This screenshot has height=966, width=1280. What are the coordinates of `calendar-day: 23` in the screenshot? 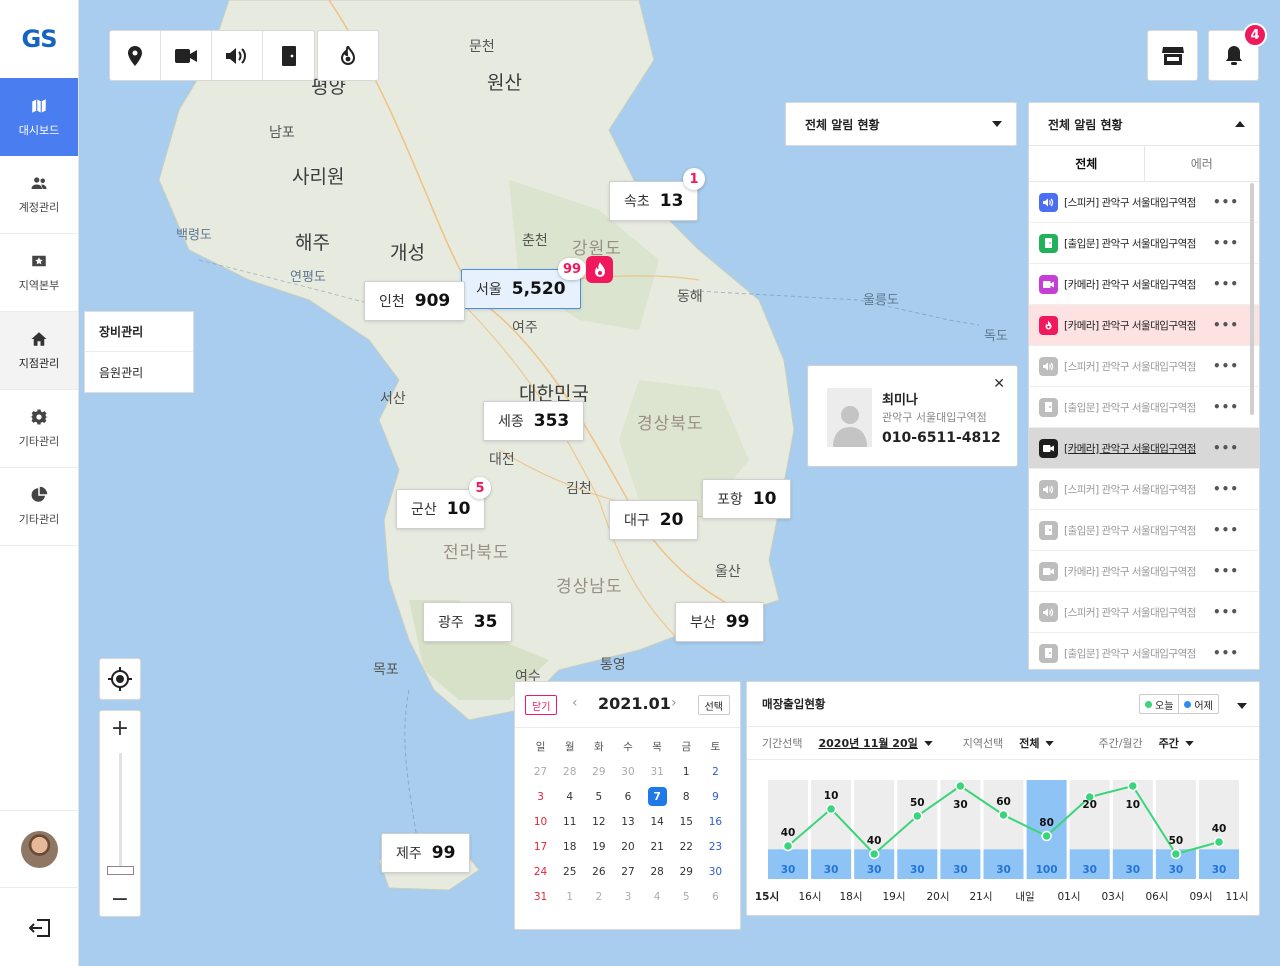 It's located at (715, 846).